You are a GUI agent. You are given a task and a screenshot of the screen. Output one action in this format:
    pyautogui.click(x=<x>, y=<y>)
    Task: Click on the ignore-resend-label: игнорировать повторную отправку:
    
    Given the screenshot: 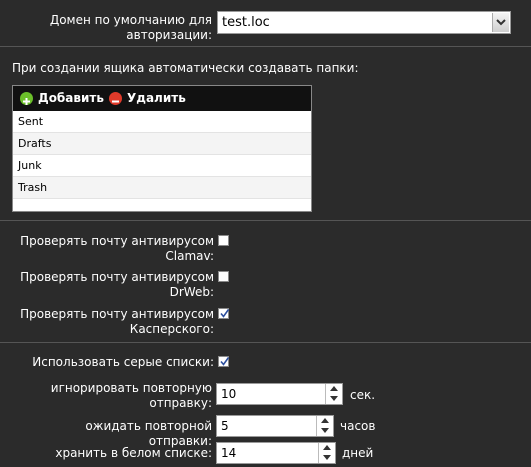 What is the action you would take?
    pyautogui.click(x=131, y=395)
    